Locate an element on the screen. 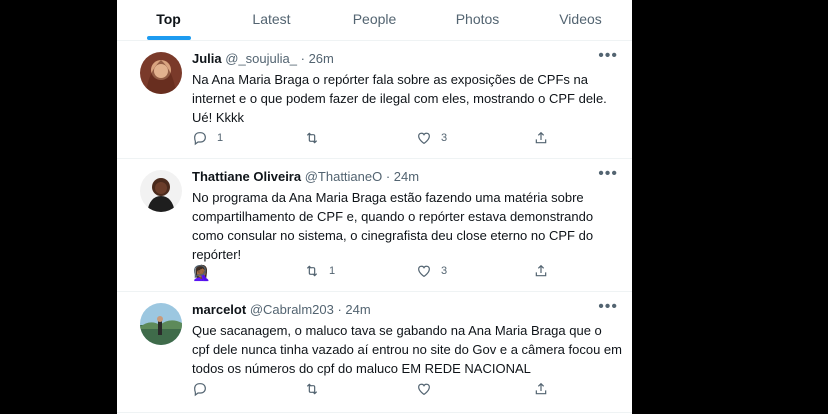 This screenshot has height=414, width=828. reply-count: 1 is located at coordinates (220, 138).